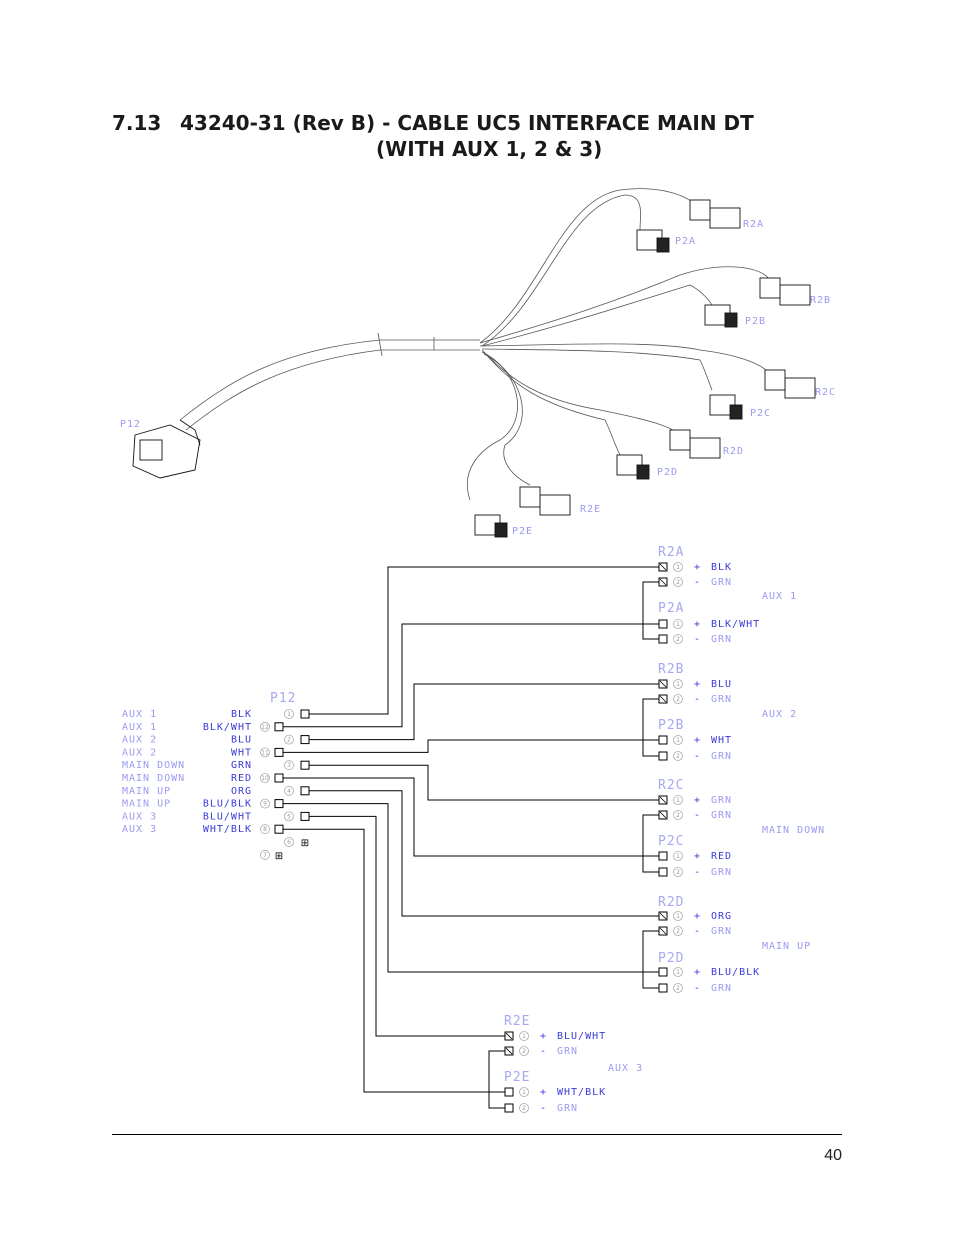 The width and height of the screenshot is (954, 1235). Describe the element at coordinates (590, 509) in the screenshot. I see `drawing-label-r2e: R2E` at that location.